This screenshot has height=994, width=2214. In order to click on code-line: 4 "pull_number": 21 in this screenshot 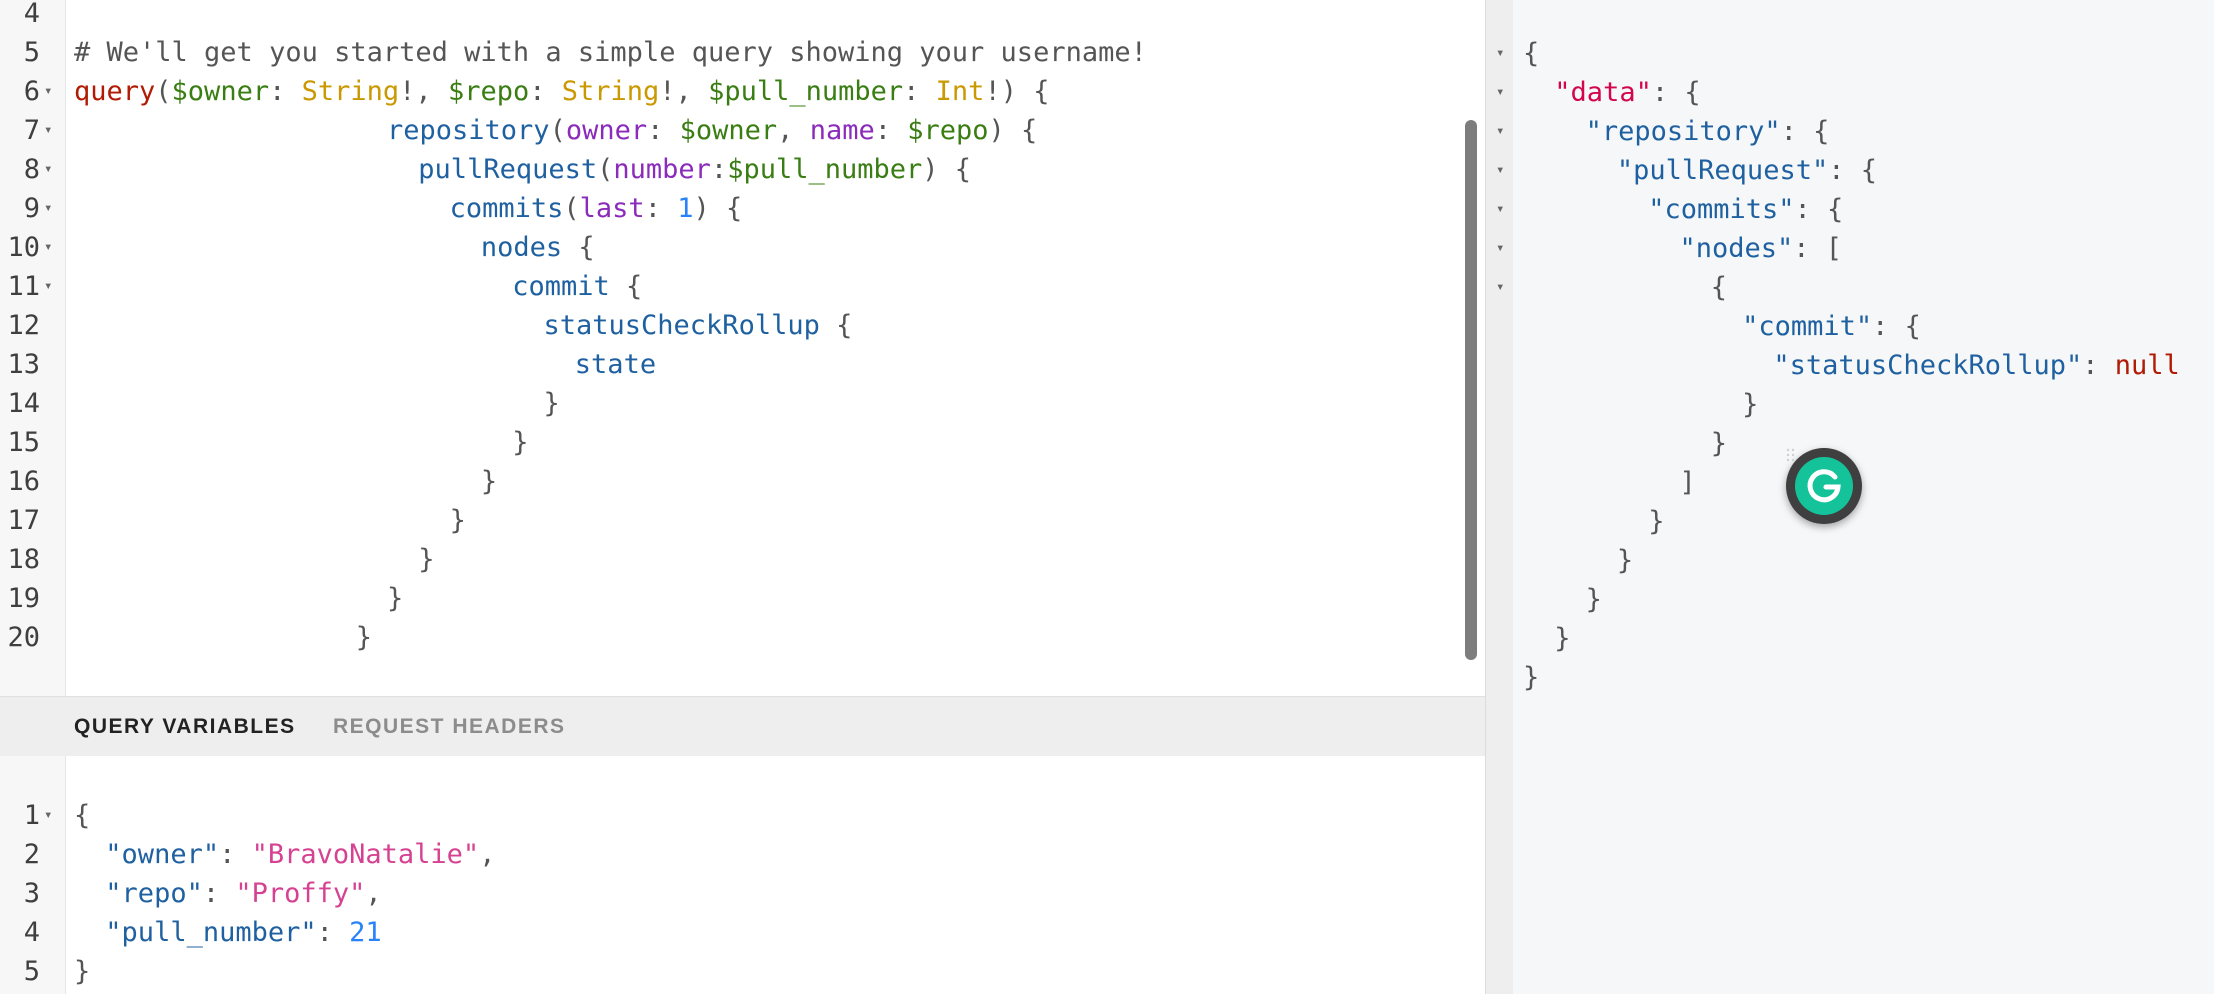, I will do `click(730, 932)`.